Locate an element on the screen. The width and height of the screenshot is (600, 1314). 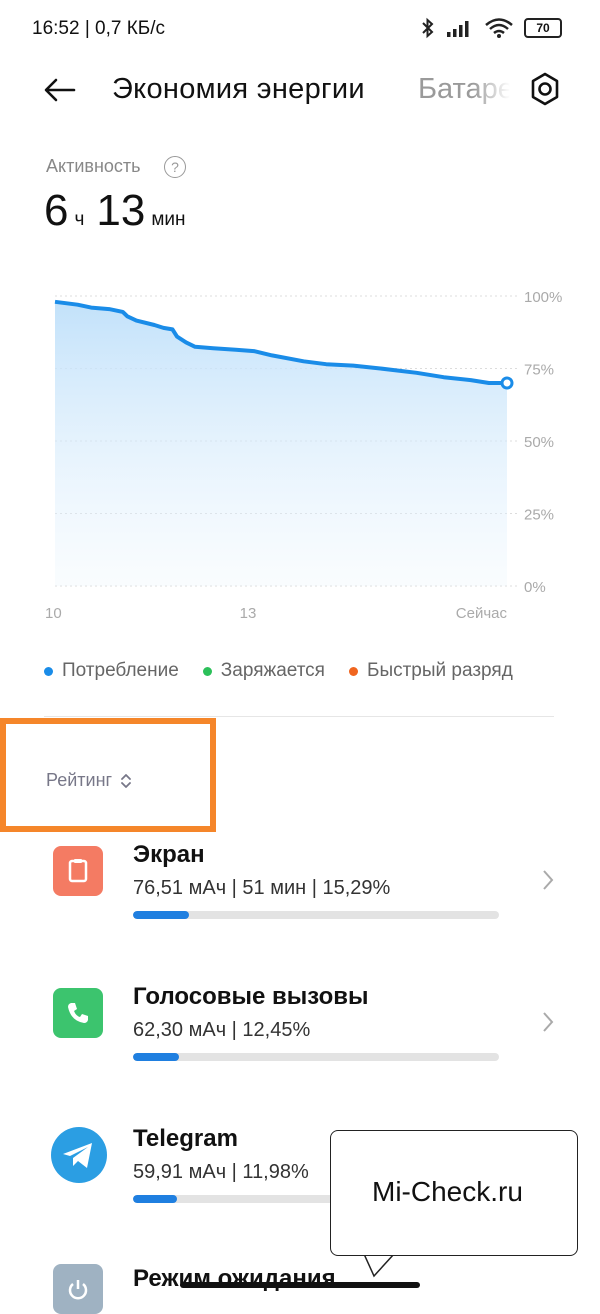
item-title: Режим ожидания is located at coordinates (234, 1278).